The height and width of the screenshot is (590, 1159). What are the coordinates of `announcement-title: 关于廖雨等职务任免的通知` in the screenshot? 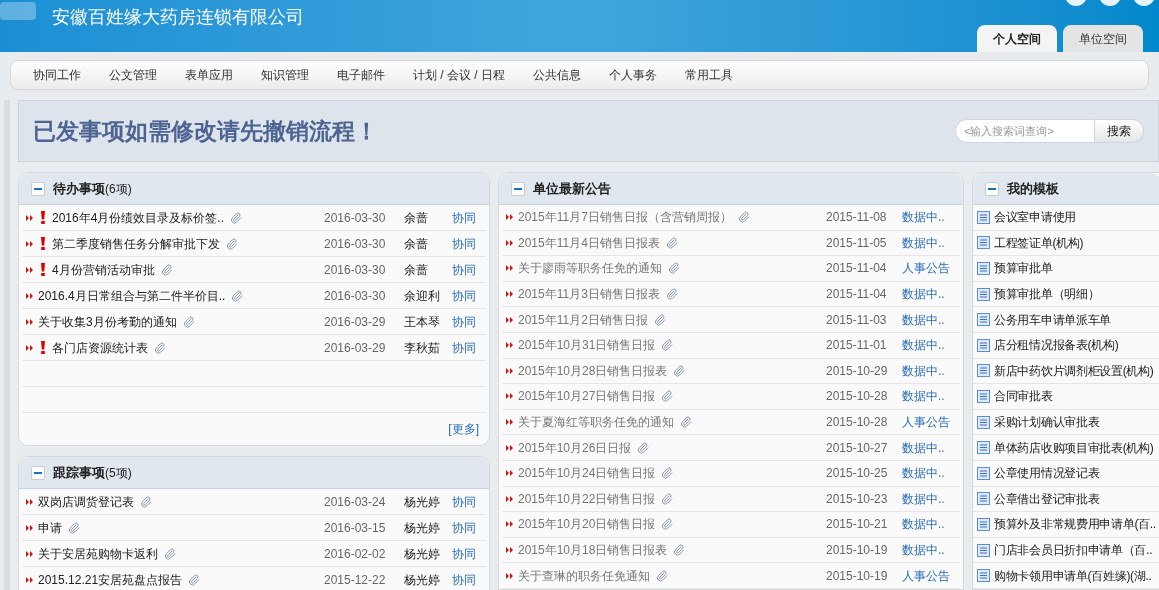 It's located at (590, 268).